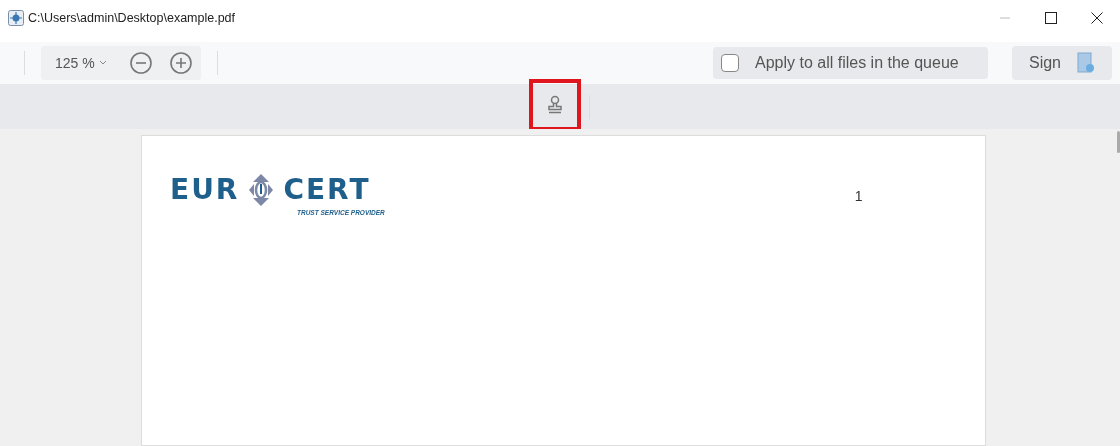  Describe the element at coordinates (16, 18) in the screenshot. I see `app-icon` at that location.